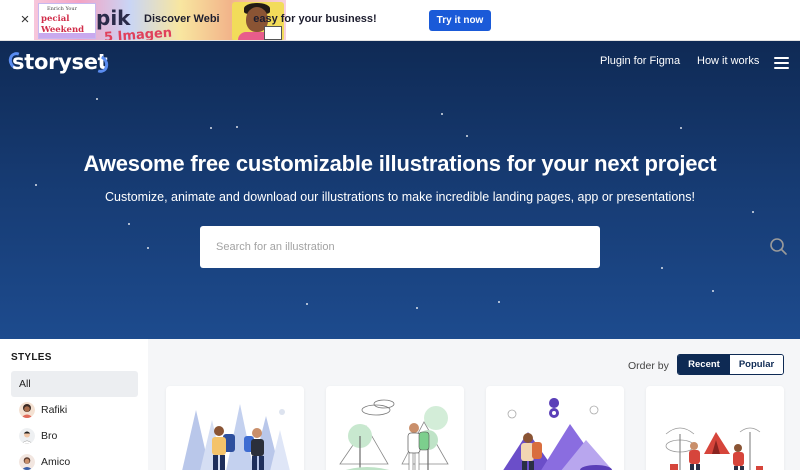 This screenshot has height=470, width=800. I want to click on nav-link-plugin-figma: Plugin for Figma, so click(640, 61).